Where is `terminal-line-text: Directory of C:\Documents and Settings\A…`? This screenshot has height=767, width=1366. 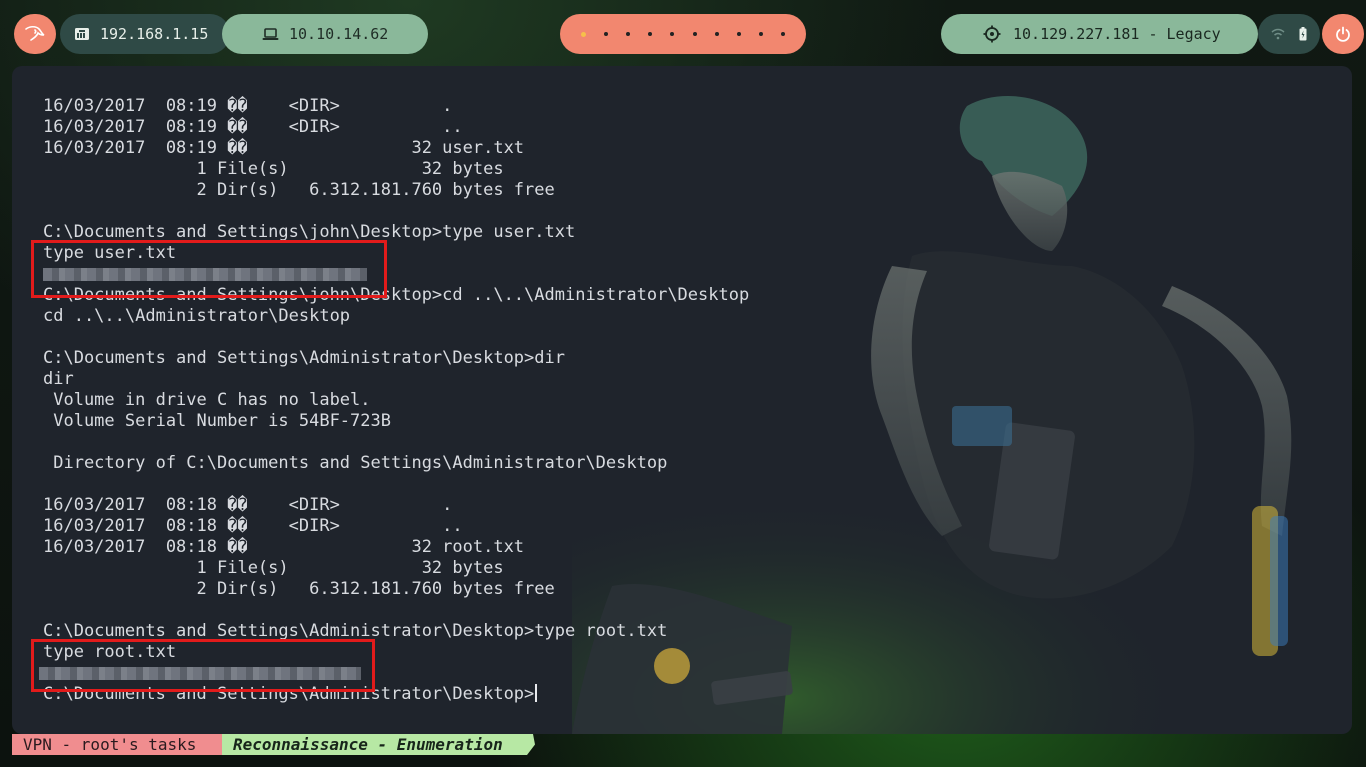 terminal-line-text: Directory of C:\Documents and Settings\A… is located at coordinates (355, 463).